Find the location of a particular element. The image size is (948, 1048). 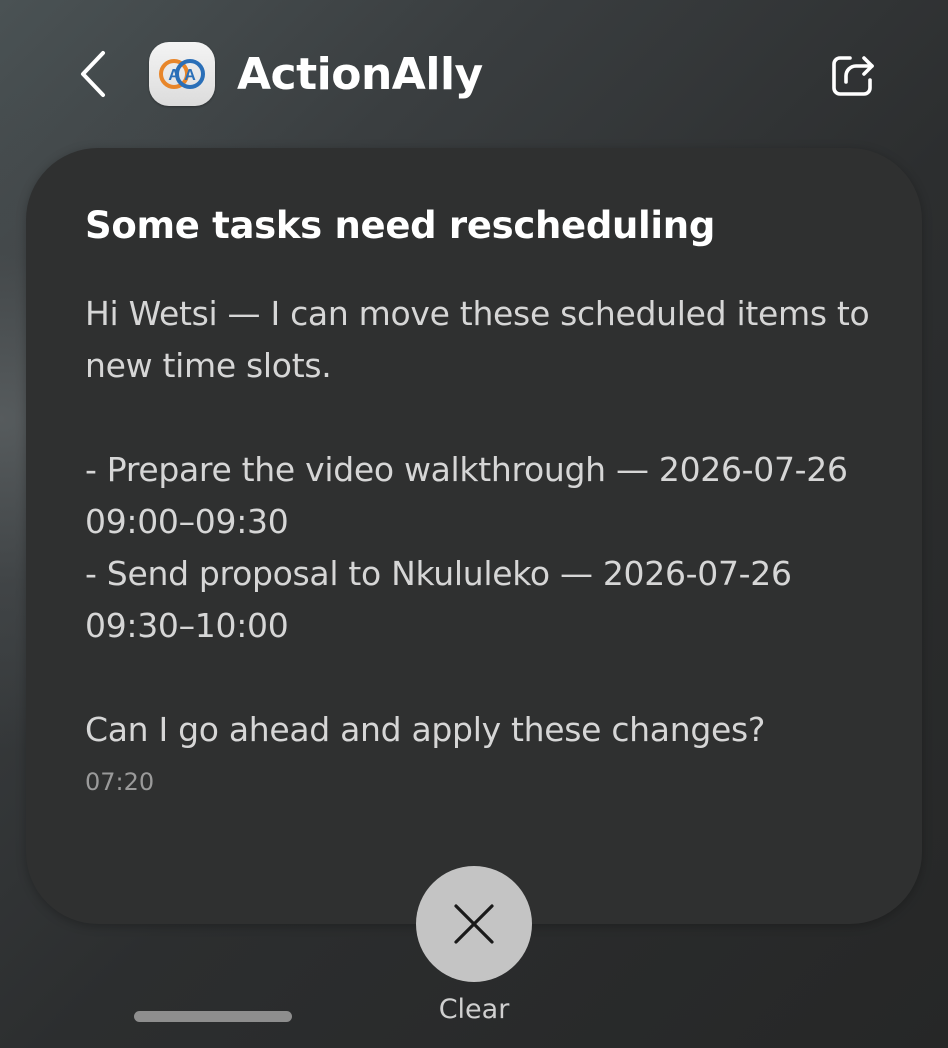

home-indicator is located at coordinates (213, 1016).